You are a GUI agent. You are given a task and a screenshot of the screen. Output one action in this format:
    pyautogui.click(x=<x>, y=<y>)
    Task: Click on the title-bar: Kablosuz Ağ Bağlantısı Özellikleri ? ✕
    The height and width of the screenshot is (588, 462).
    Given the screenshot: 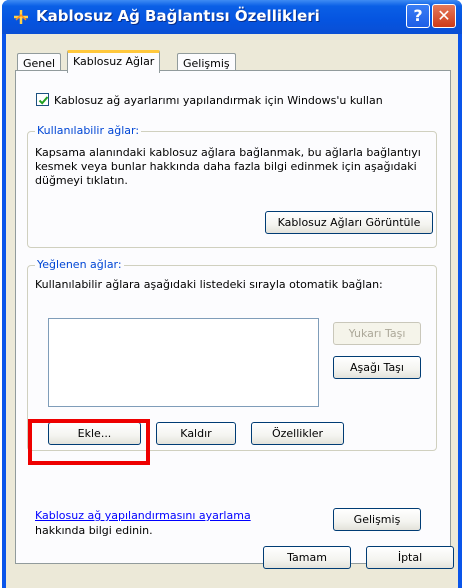 What is the action you would take?
    pyautogui.click(x=232, y=17)
    